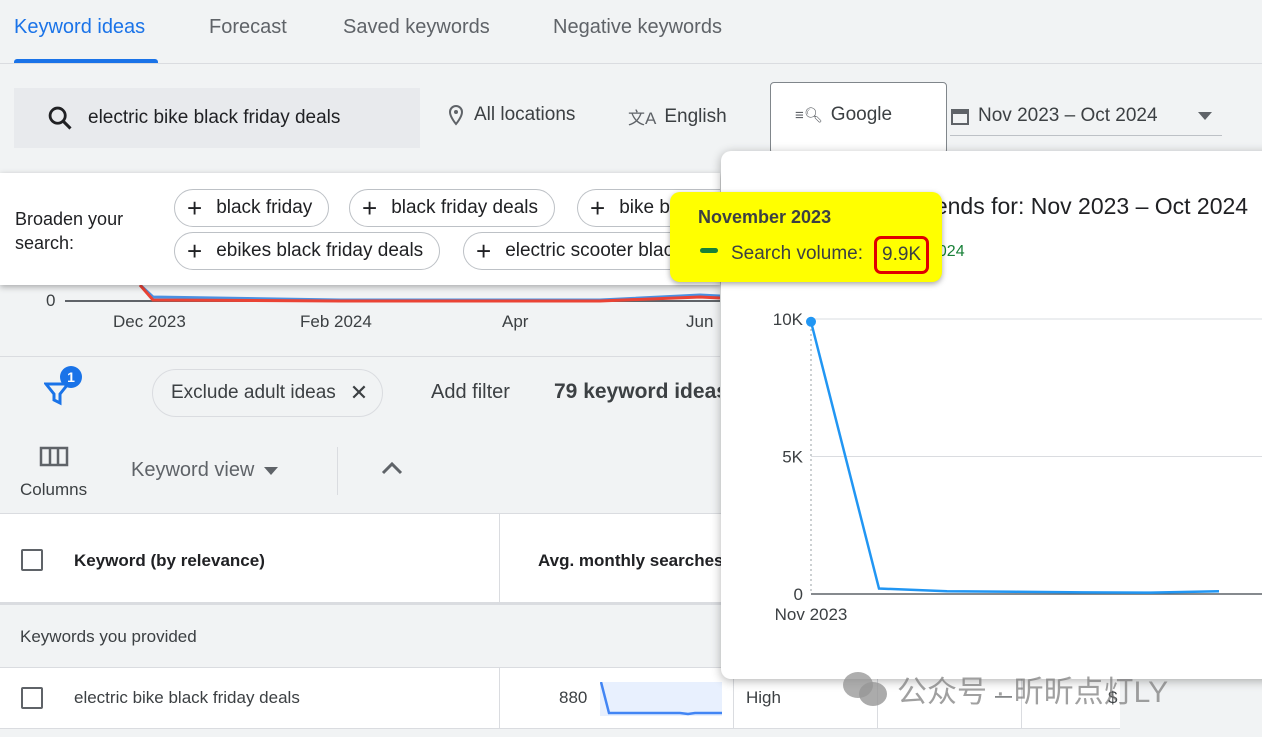 This screenshot has height=737, width=1262. I want to click on filter-button: 1, so click(62, 388).